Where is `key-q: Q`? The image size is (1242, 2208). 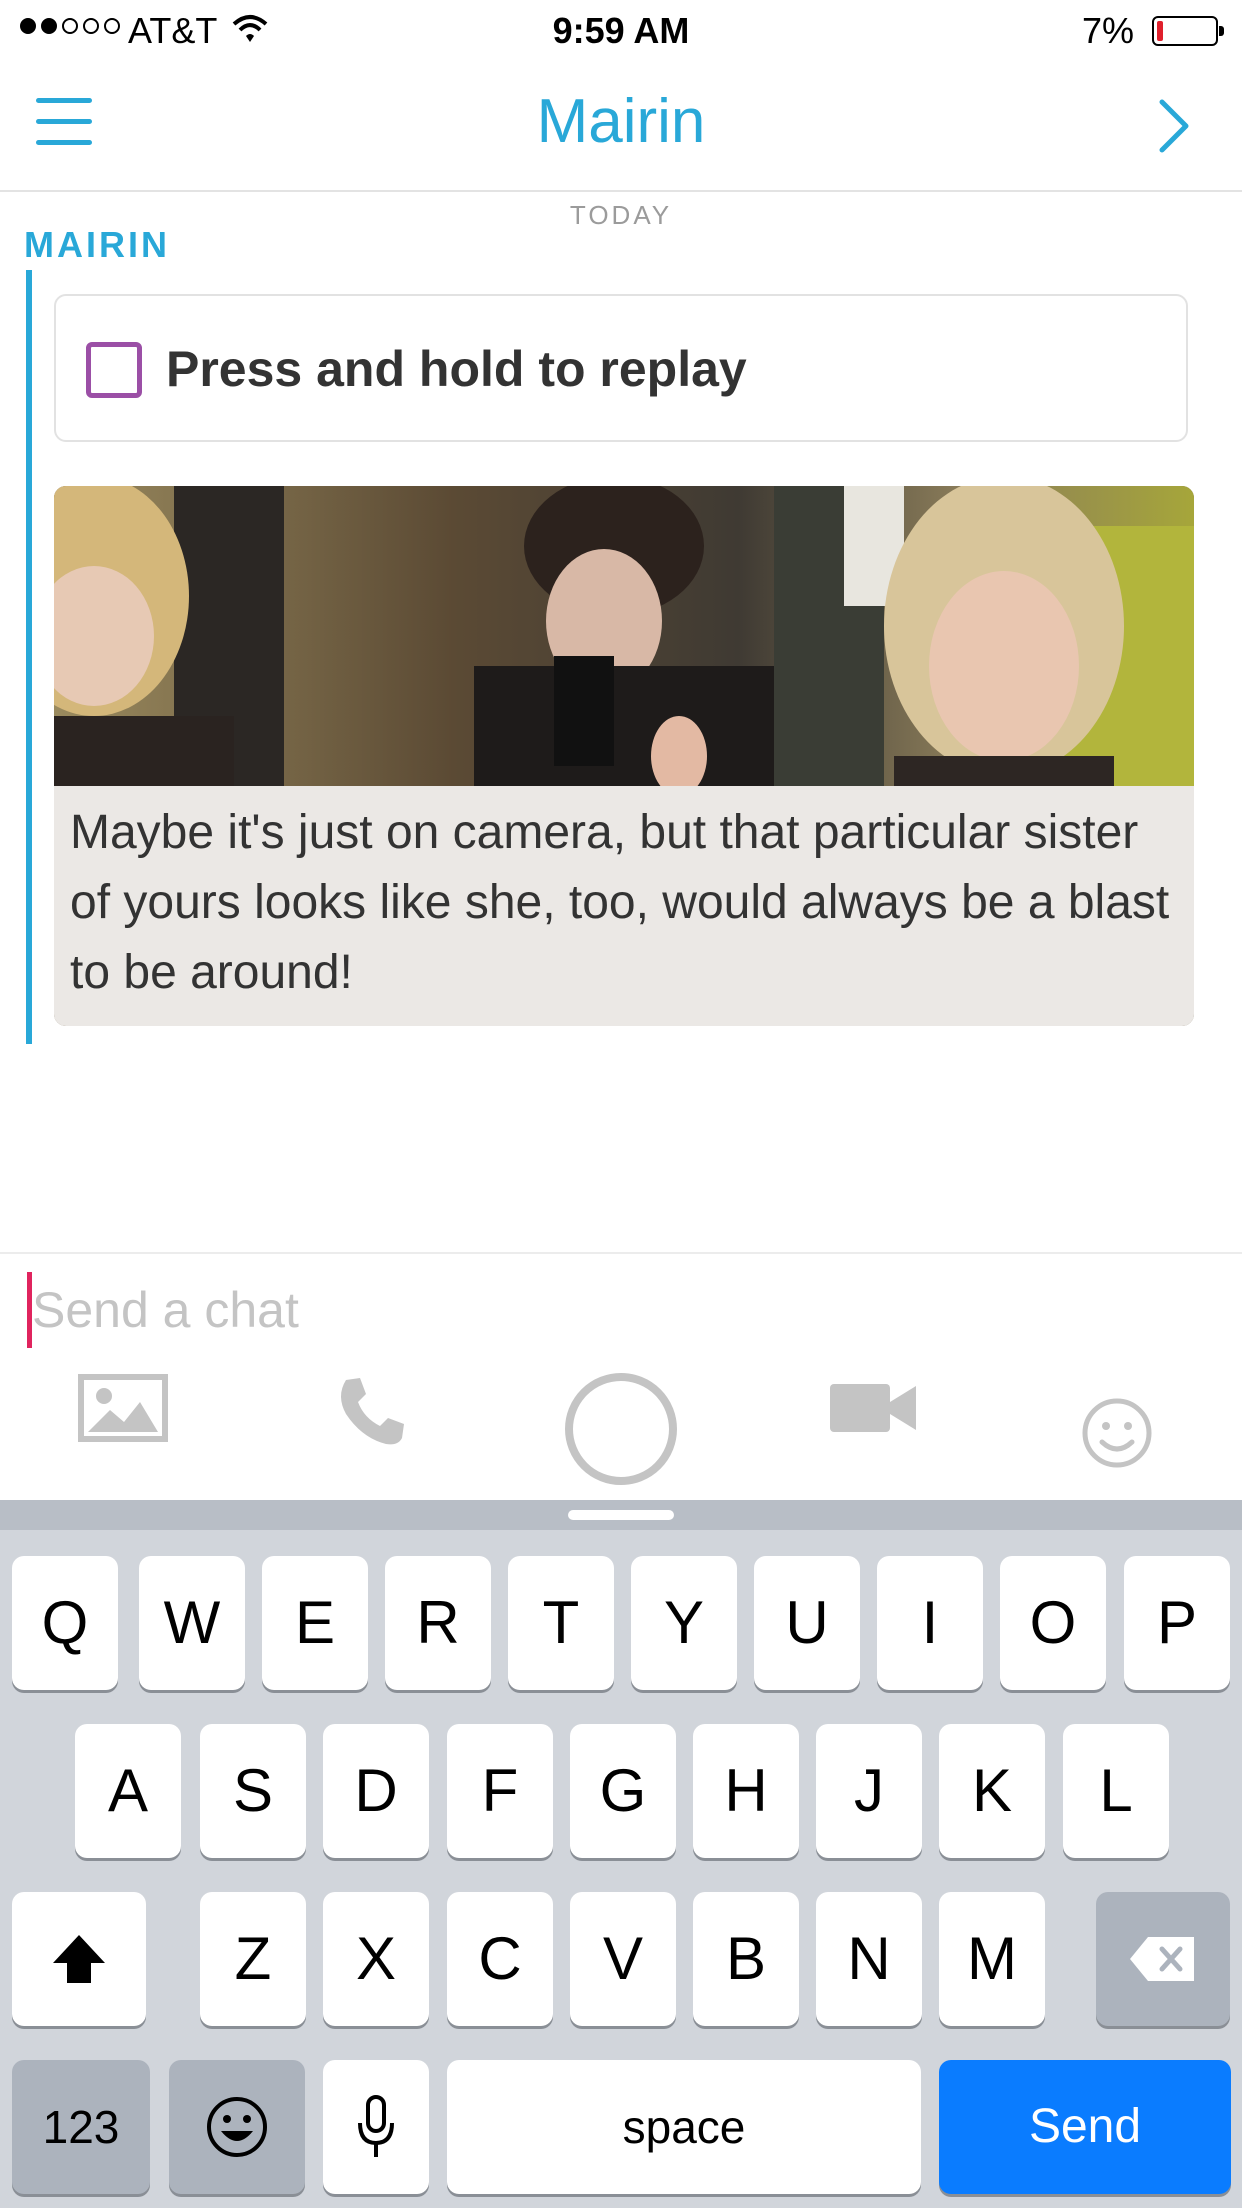 key-q: Q is located at coordinates (65, 1623).